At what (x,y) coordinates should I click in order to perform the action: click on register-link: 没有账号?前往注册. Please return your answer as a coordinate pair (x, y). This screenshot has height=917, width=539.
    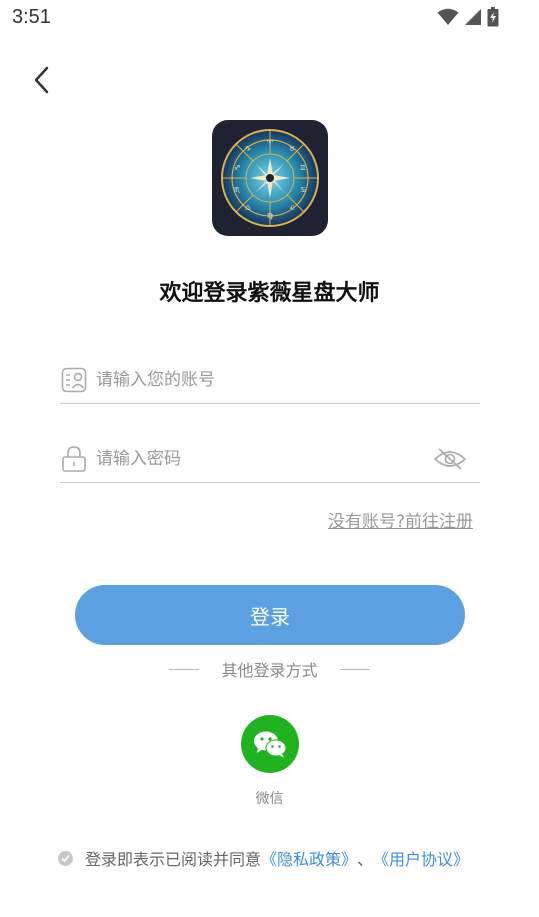
    Looking at the image, I should click on (400, 519).